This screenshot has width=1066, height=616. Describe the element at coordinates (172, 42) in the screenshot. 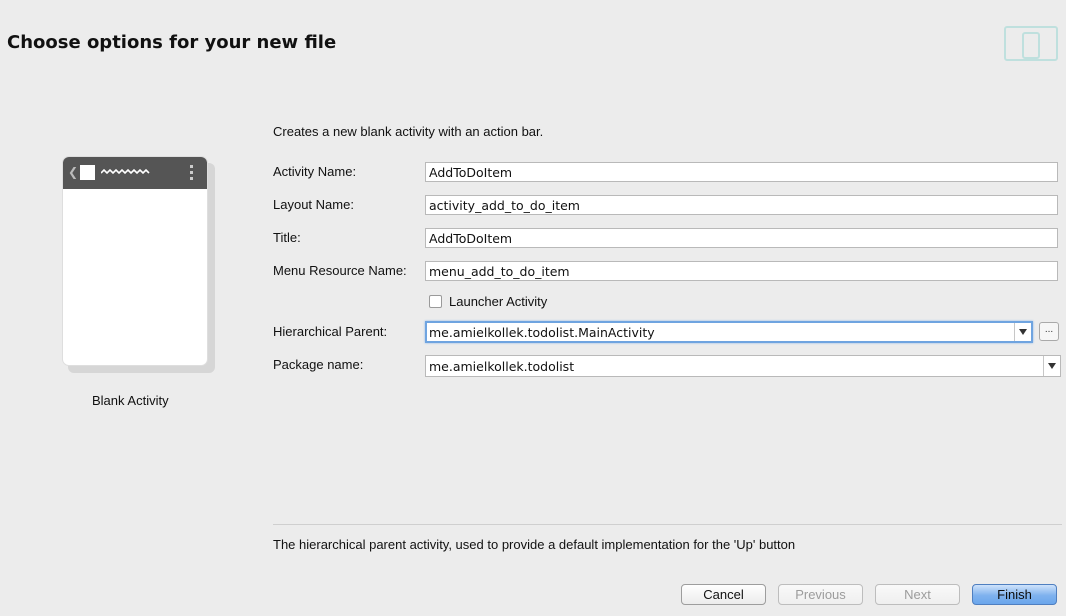

I see `dialog-title: Choose options for your new file` at that location.